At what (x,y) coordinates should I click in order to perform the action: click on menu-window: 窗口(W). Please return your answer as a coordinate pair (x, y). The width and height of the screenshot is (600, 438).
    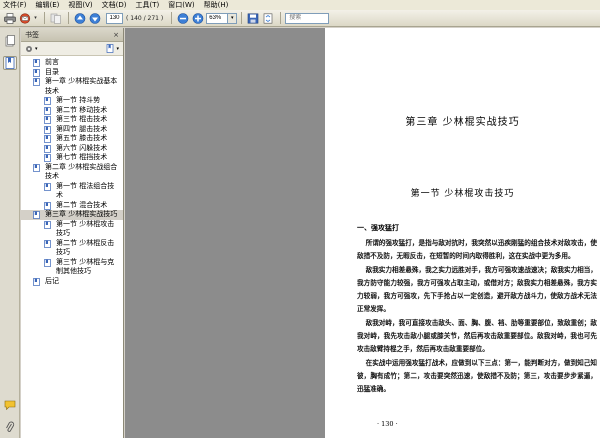
    Looking at the image, I should click on (181, 5).